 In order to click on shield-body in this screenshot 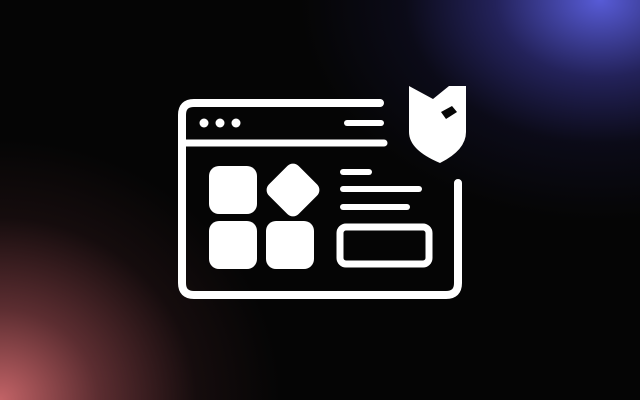, I will do `click(437, 124)`.